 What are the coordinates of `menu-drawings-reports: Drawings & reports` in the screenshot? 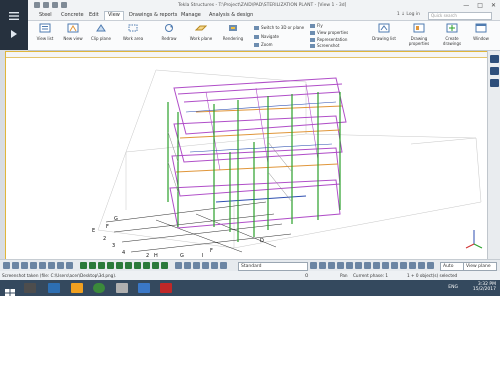 It's located at (153, 15).